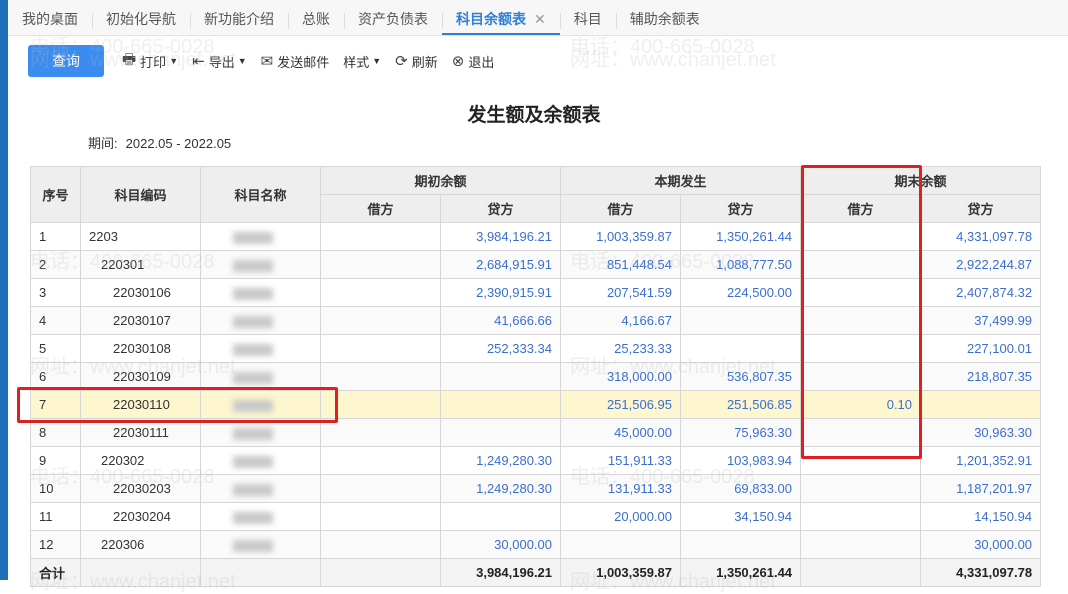 The width and height of the screenshot is (1068, 594). What do you see at coordinates (140, 236) in the screenshot?
I see `account-code: 2203` at bounding box center [140, 236].